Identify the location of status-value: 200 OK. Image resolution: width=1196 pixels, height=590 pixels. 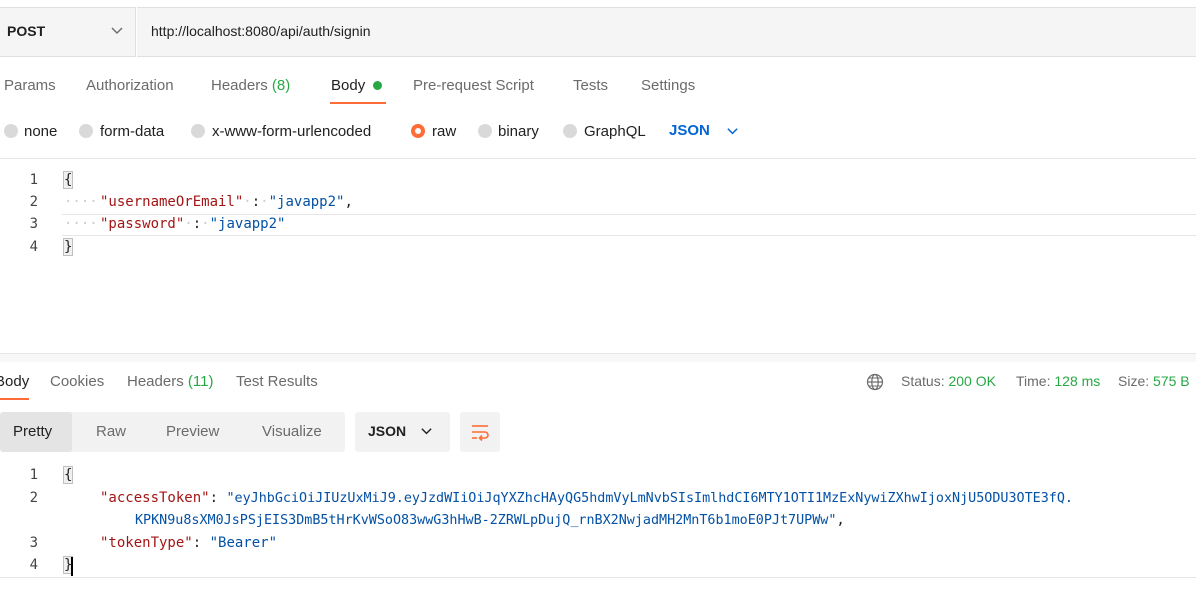
(972, 381).